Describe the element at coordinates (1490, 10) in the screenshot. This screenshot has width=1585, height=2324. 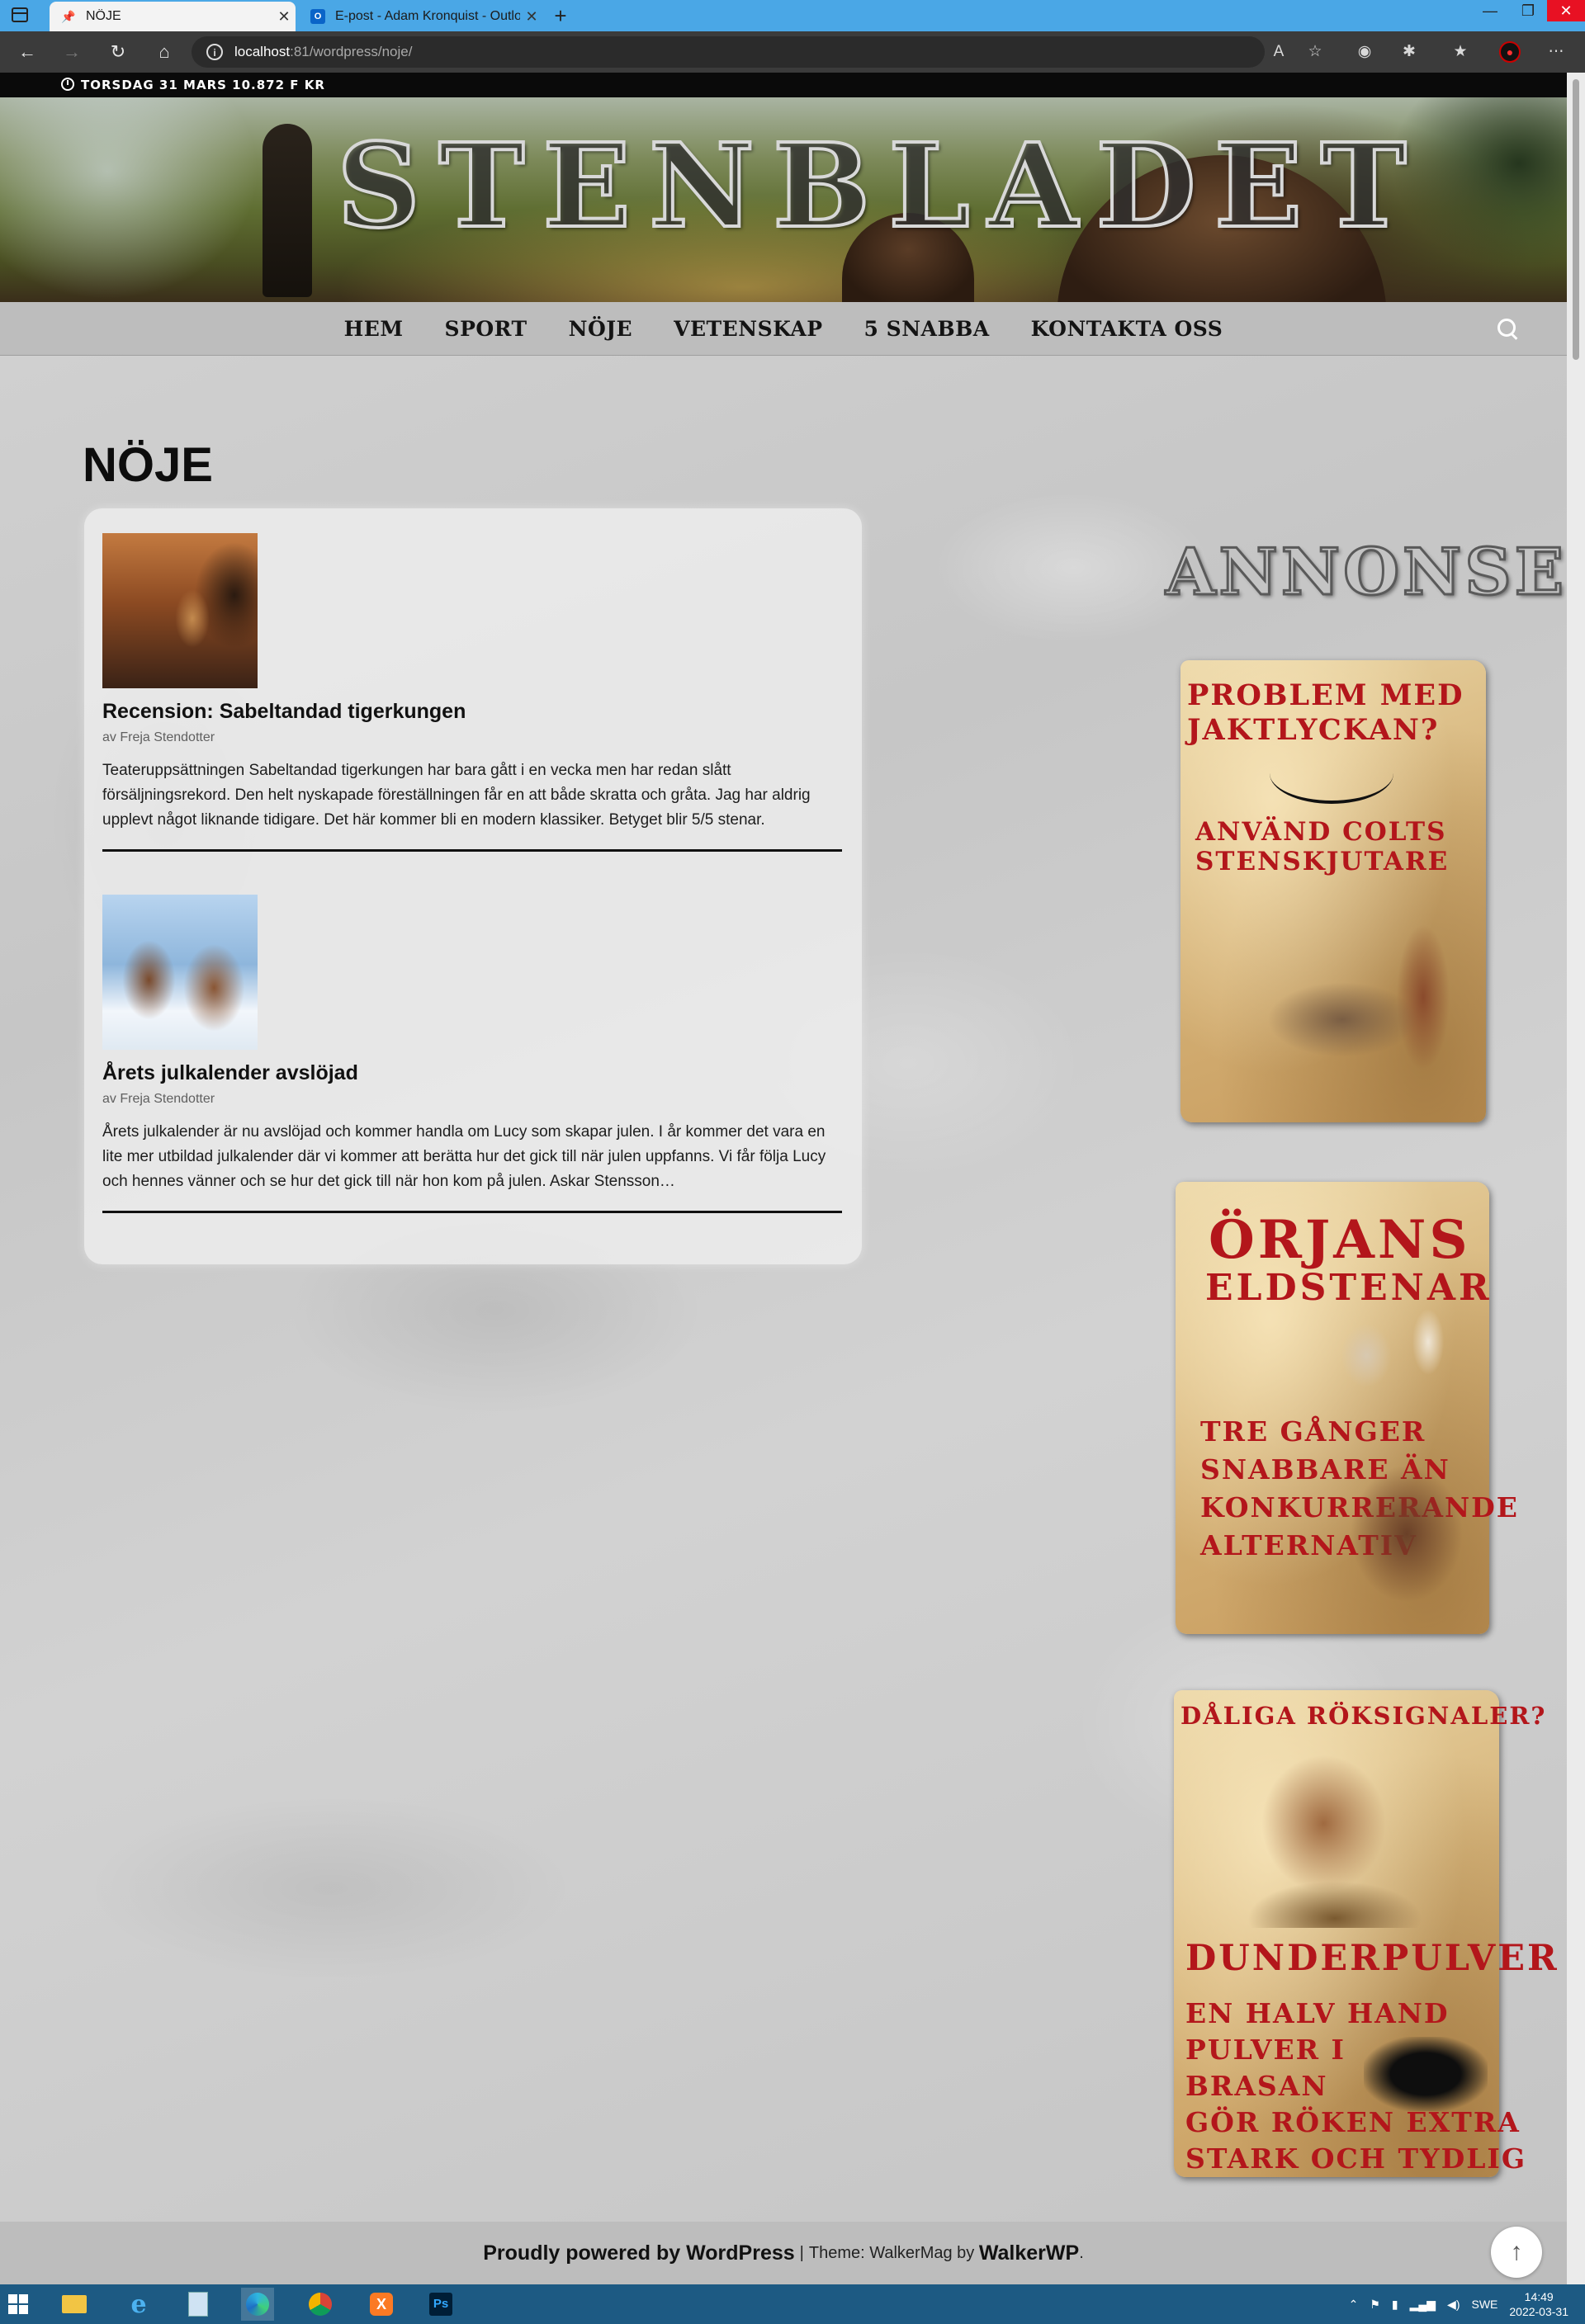
I see `minimize-icon: —` at that location.